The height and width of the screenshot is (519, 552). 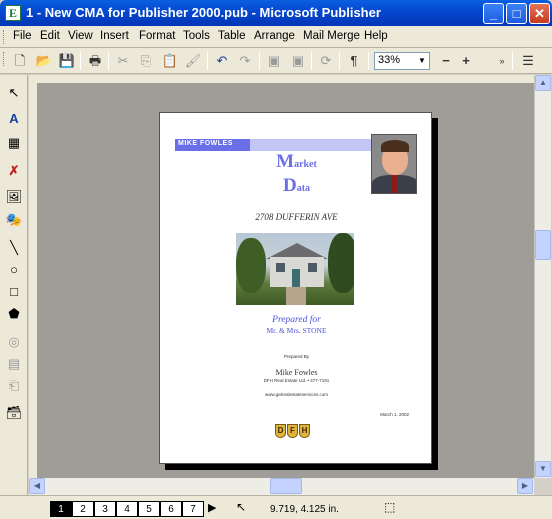 I want to click on page-tab-4: 4, so click(x=127, y=509).